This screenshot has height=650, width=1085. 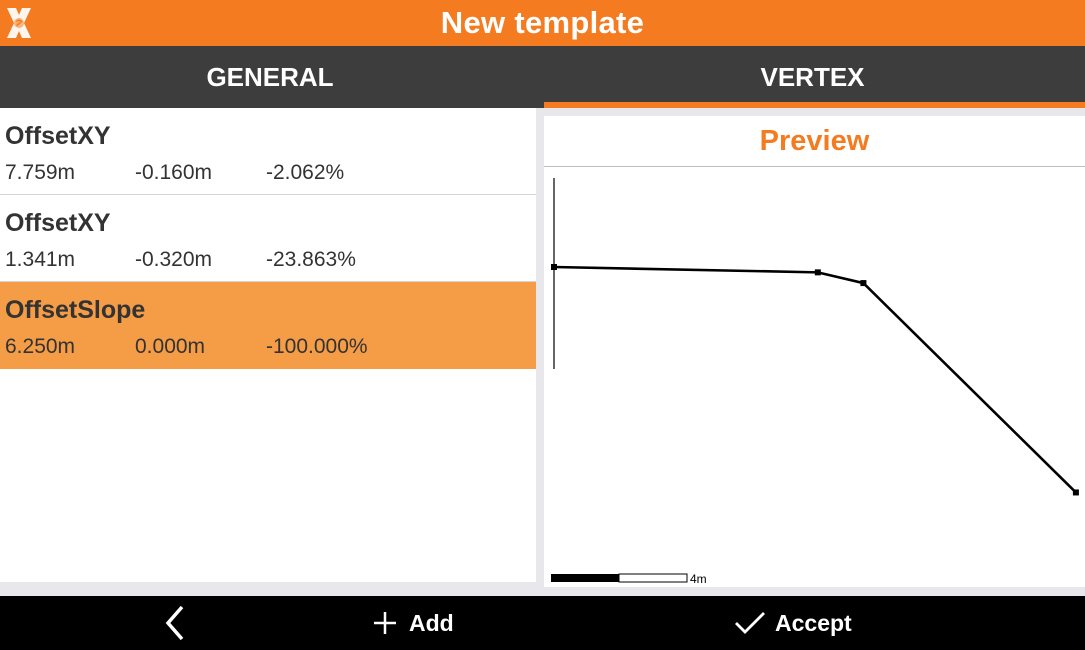 I want to click on add-button: Add, so click(x=413, y=623).